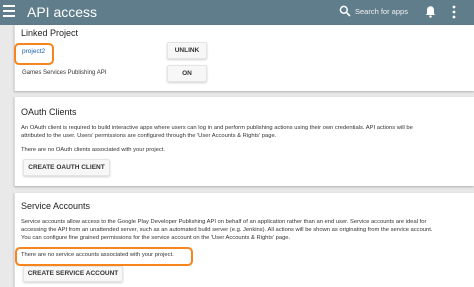 The image size is (474, 287). Describe the element at coordinates (104, 256) in the screenshot. I see `service-empty-highlight-box` at that location.